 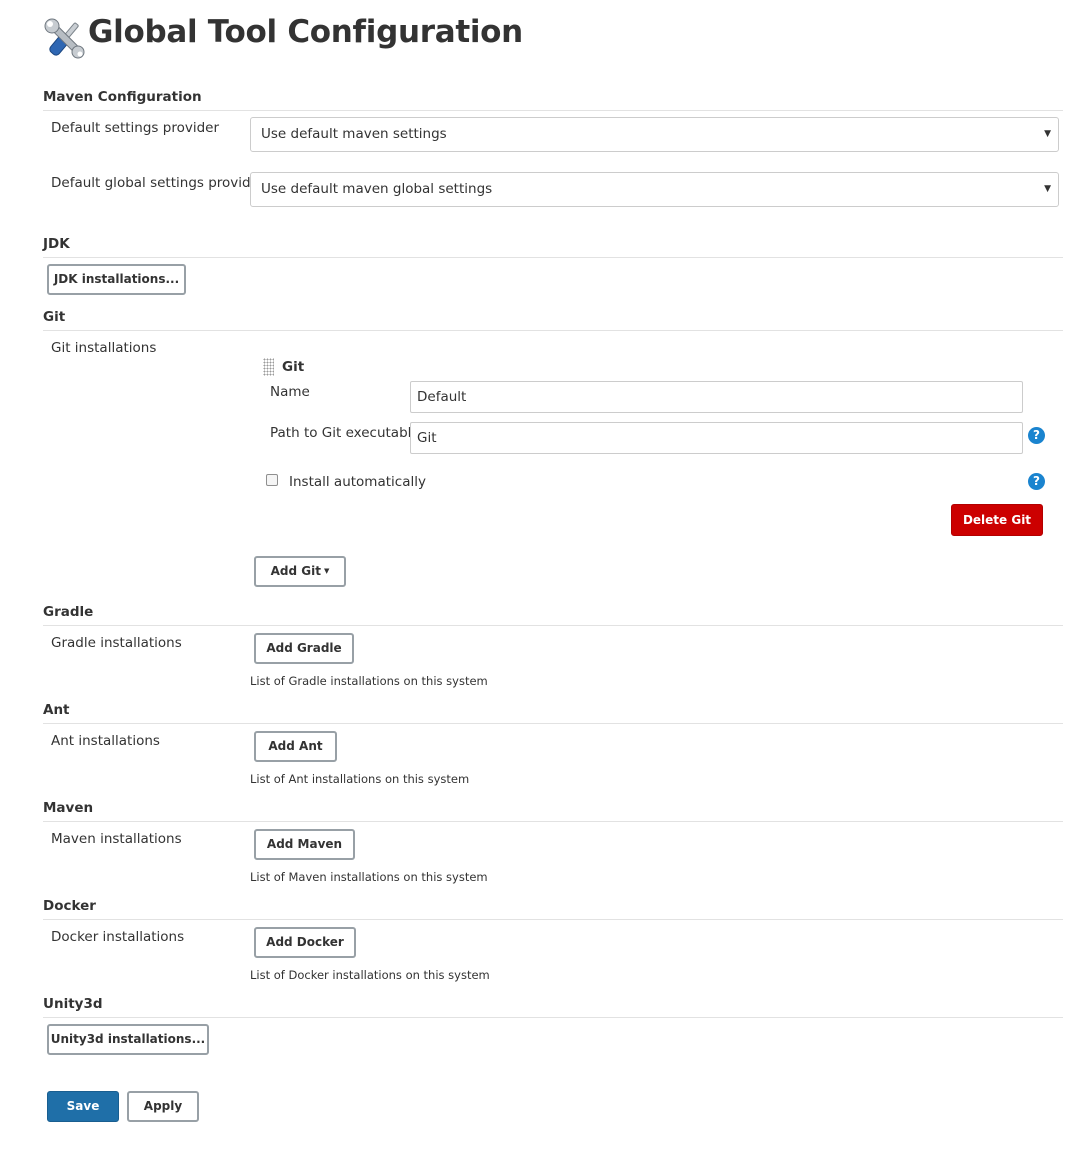 I want to click on docker-installations-label: Docker installations, so click(x=118, y=937).